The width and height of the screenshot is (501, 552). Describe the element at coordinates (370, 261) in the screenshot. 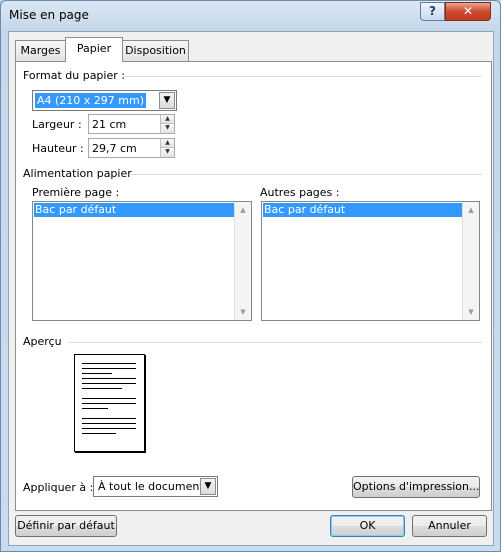

I see `other-pages-listbox: Bac par défaut ▲ ▼` at that location.